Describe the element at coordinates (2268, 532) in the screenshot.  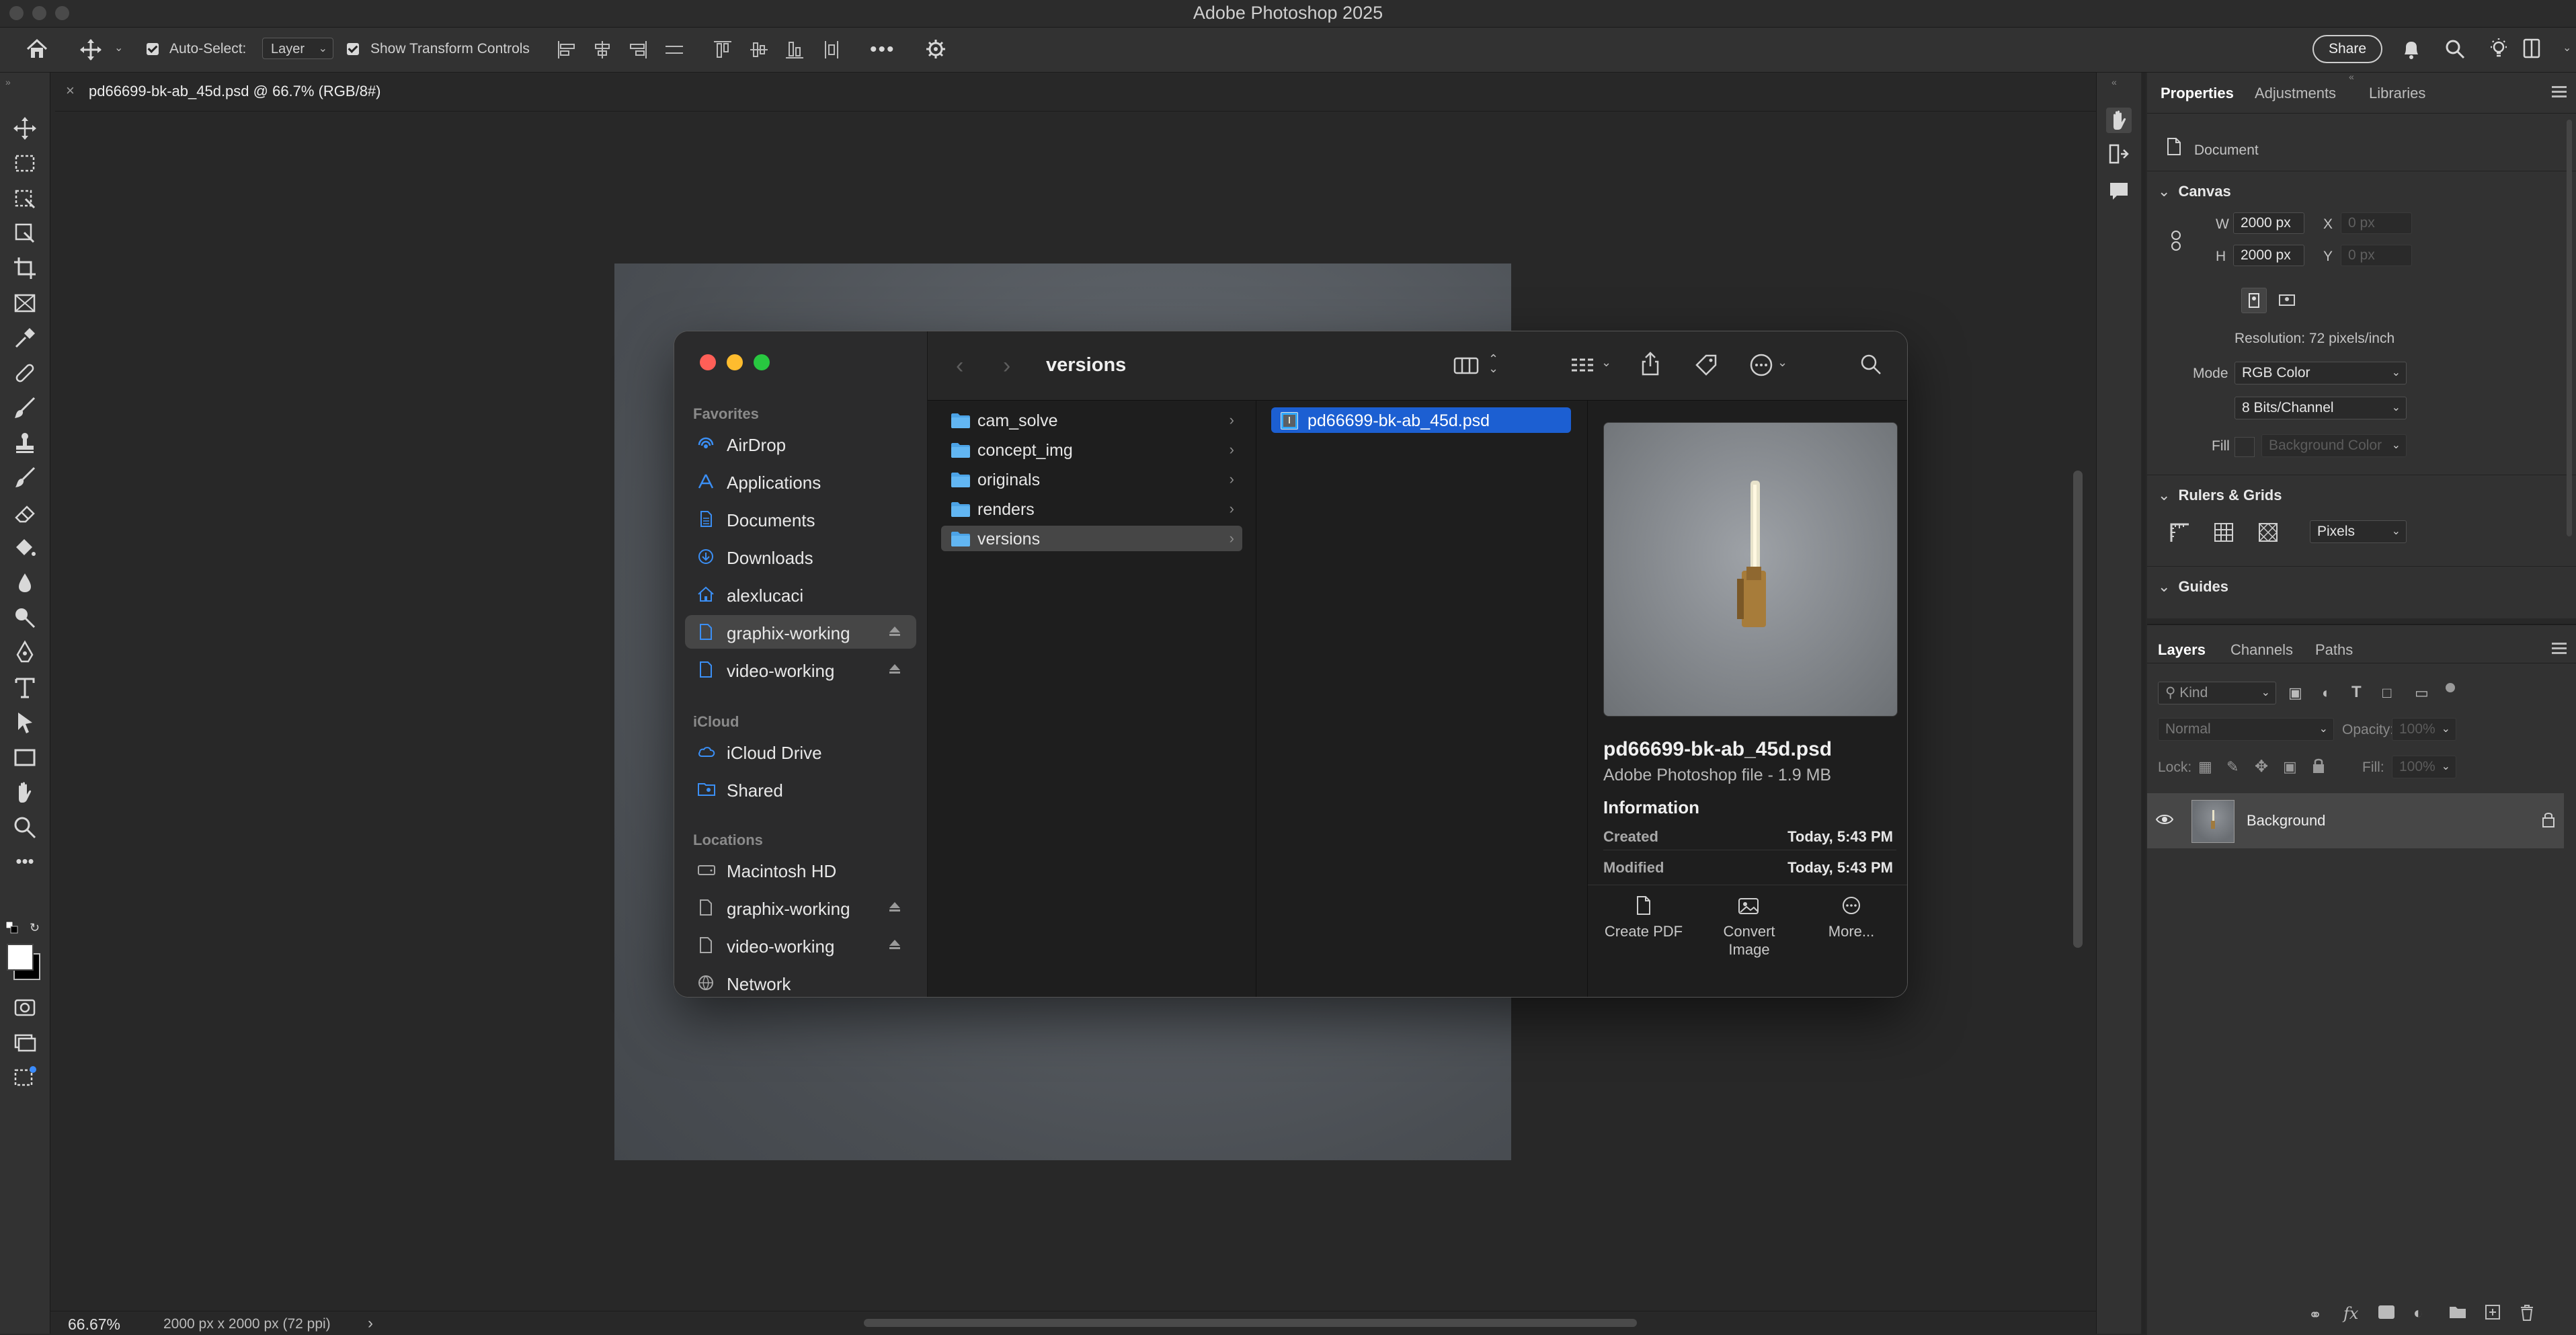
I see `pixel-grid-icon` at that location.